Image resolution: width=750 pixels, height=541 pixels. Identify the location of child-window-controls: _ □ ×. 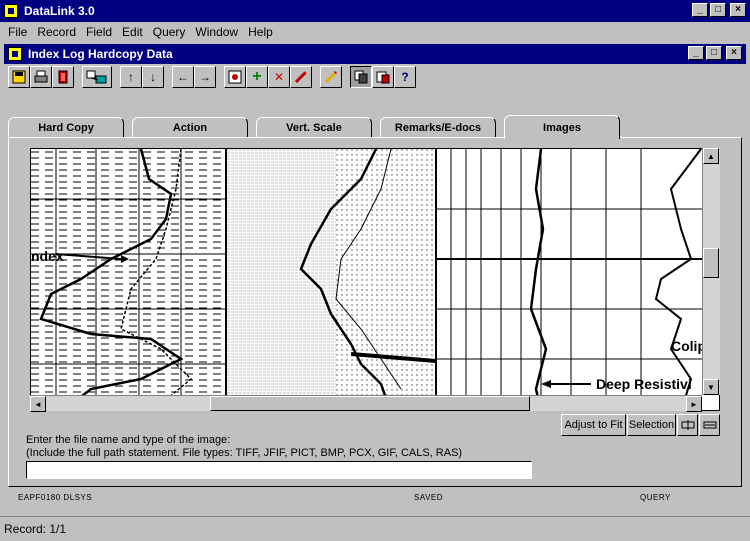
(715, 53).